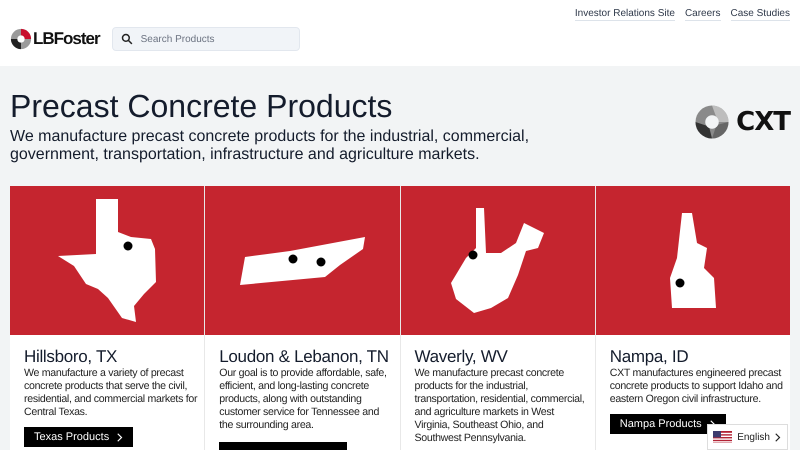  Describe the element at coordinates (747, 437) in the screenshot. I see `language-menu: English` at that location.